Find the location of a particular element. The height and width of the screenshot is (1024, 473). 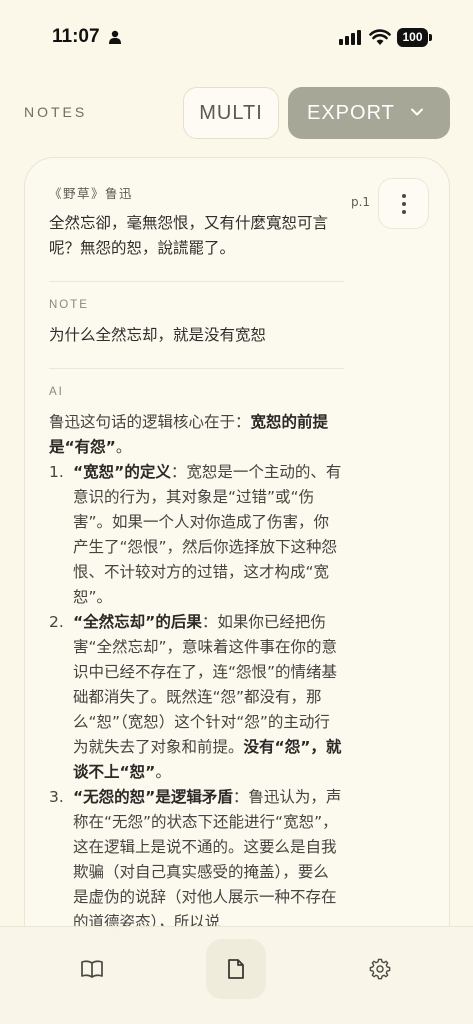

ai-intro: 鲁迅这句话的逻辑核心在于：宽恕的前提是“有怨”。 is located at coordinates (189, 434).